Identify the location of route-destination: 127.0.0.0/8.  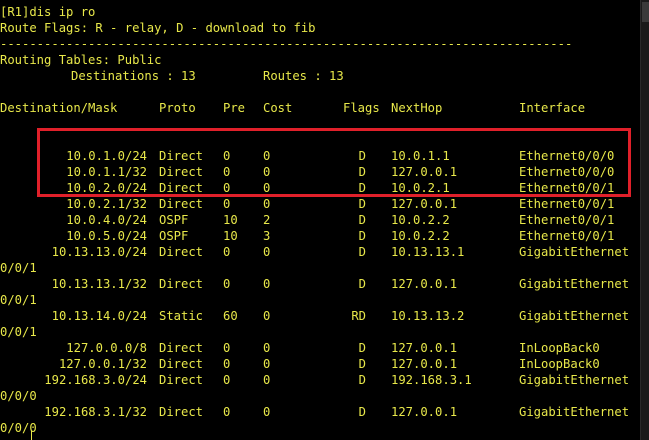
(106, 348).